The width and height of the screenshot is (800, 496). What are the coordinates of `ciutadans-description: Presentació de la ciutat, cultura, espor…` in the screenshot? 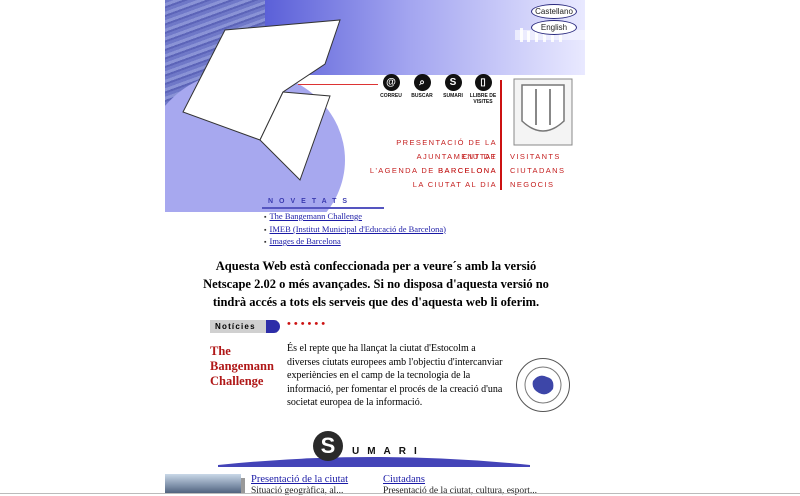 It's located at (460, 491).